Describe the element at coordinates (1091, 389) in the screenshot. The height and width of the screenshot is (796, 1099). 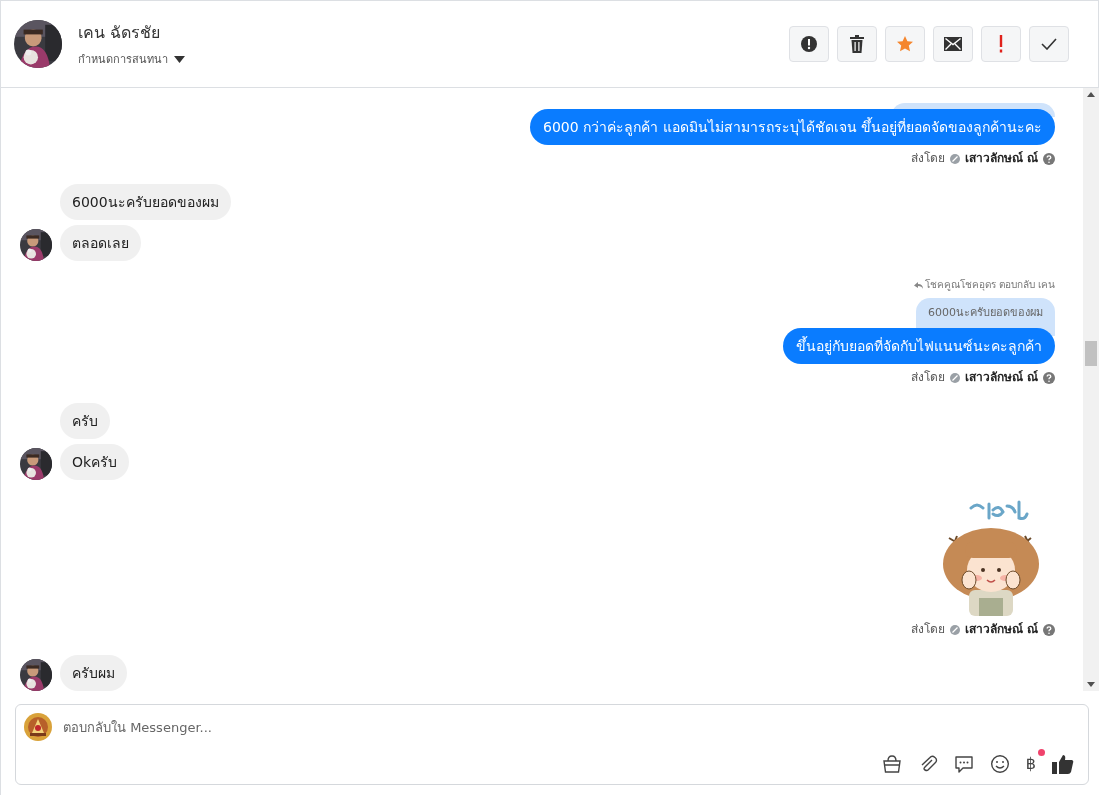
I see `scrollbar` at that location.